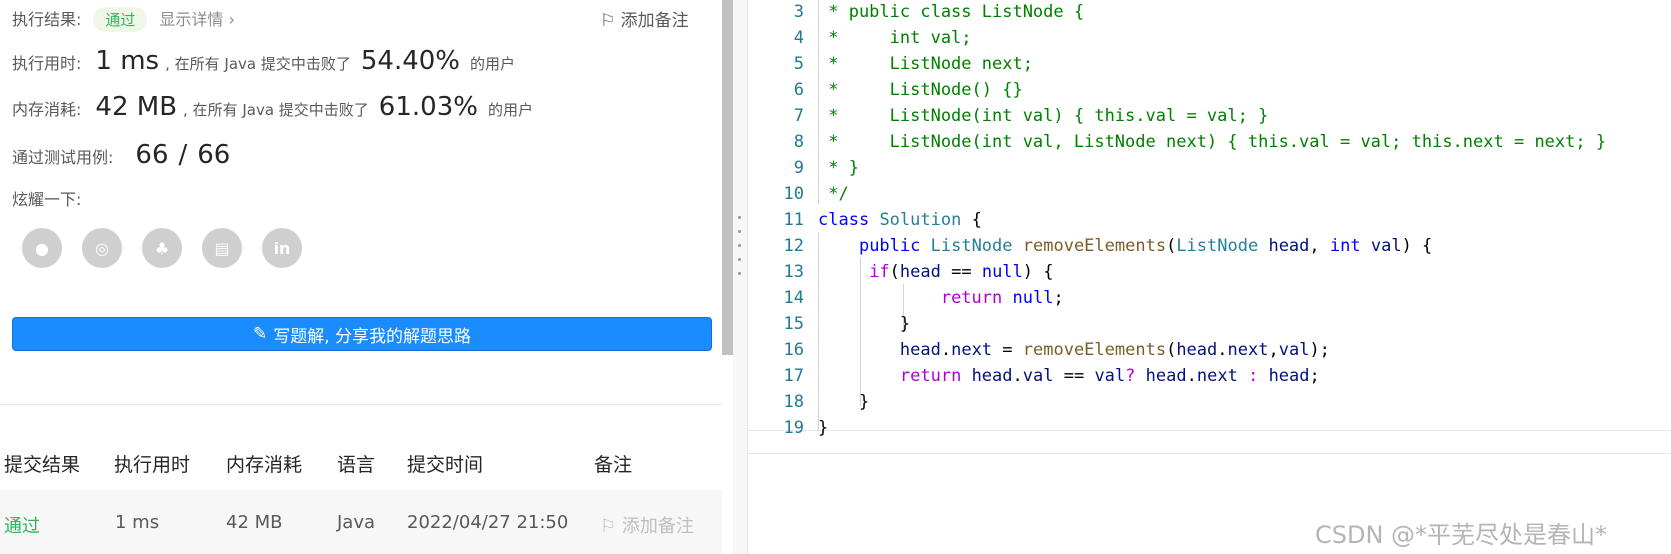  What do you see at coordinates (222, 248) in the screenshot?
I see `douban-icon: ▤` at bounding box center [222, 248].